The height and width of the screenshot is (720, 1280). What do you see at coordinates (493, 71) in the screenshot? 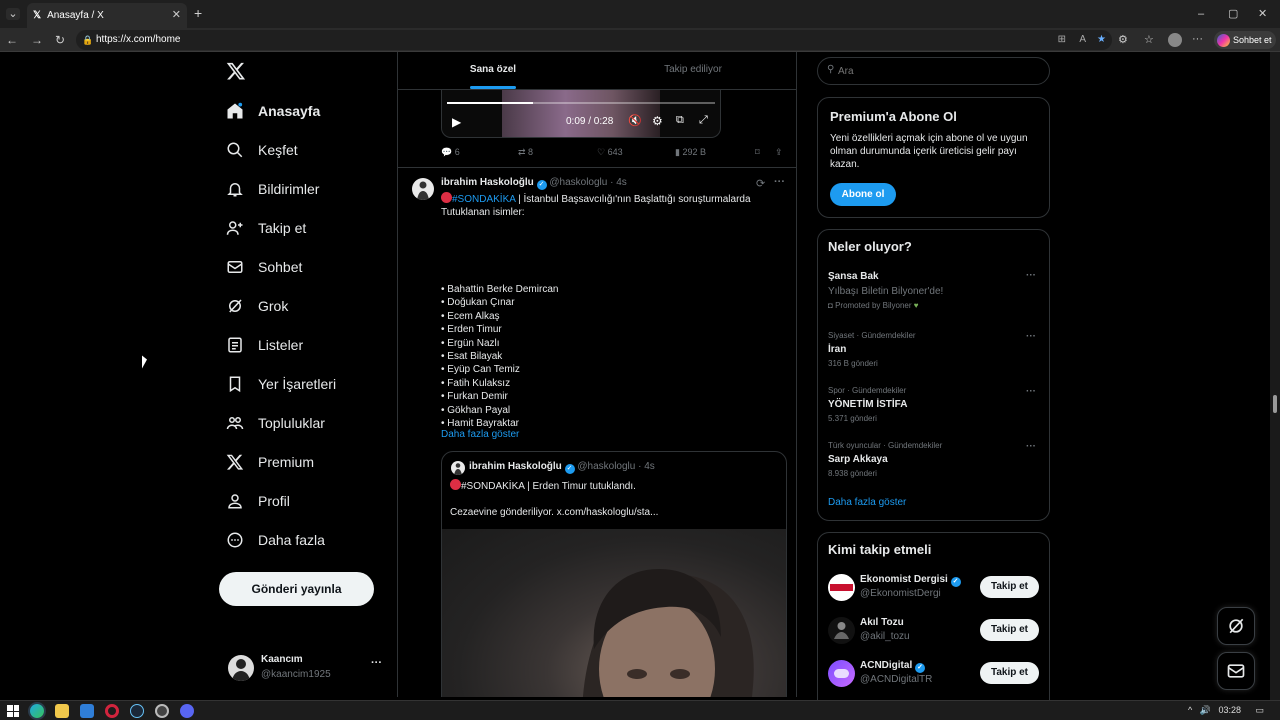
I see `tab-for-you: Sana özel` at bounding box center [493, 71].